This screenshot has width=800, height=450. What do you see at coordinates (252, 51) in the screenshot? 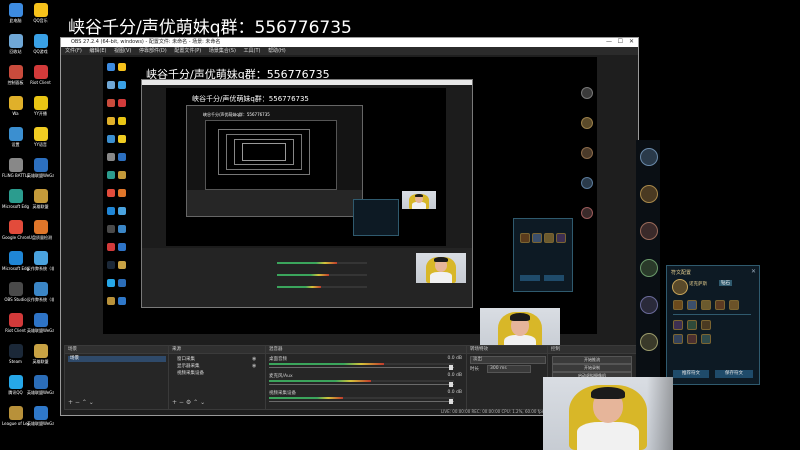
I see `menu-tools: 工具(T)` at bounding box center [252, 51].